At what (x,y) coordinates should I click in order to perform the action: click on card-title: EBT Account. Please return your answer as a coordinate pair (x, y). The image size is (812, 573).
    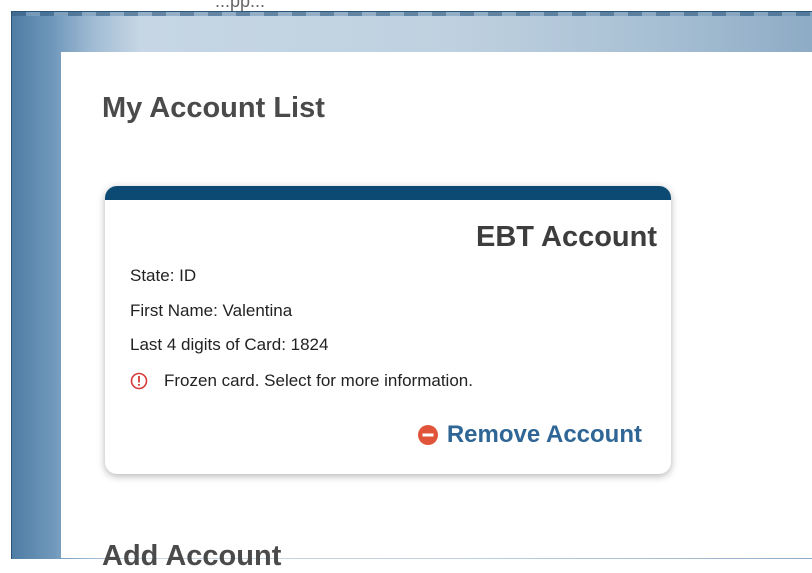
    Looking at the image, I should click on (566, 237).